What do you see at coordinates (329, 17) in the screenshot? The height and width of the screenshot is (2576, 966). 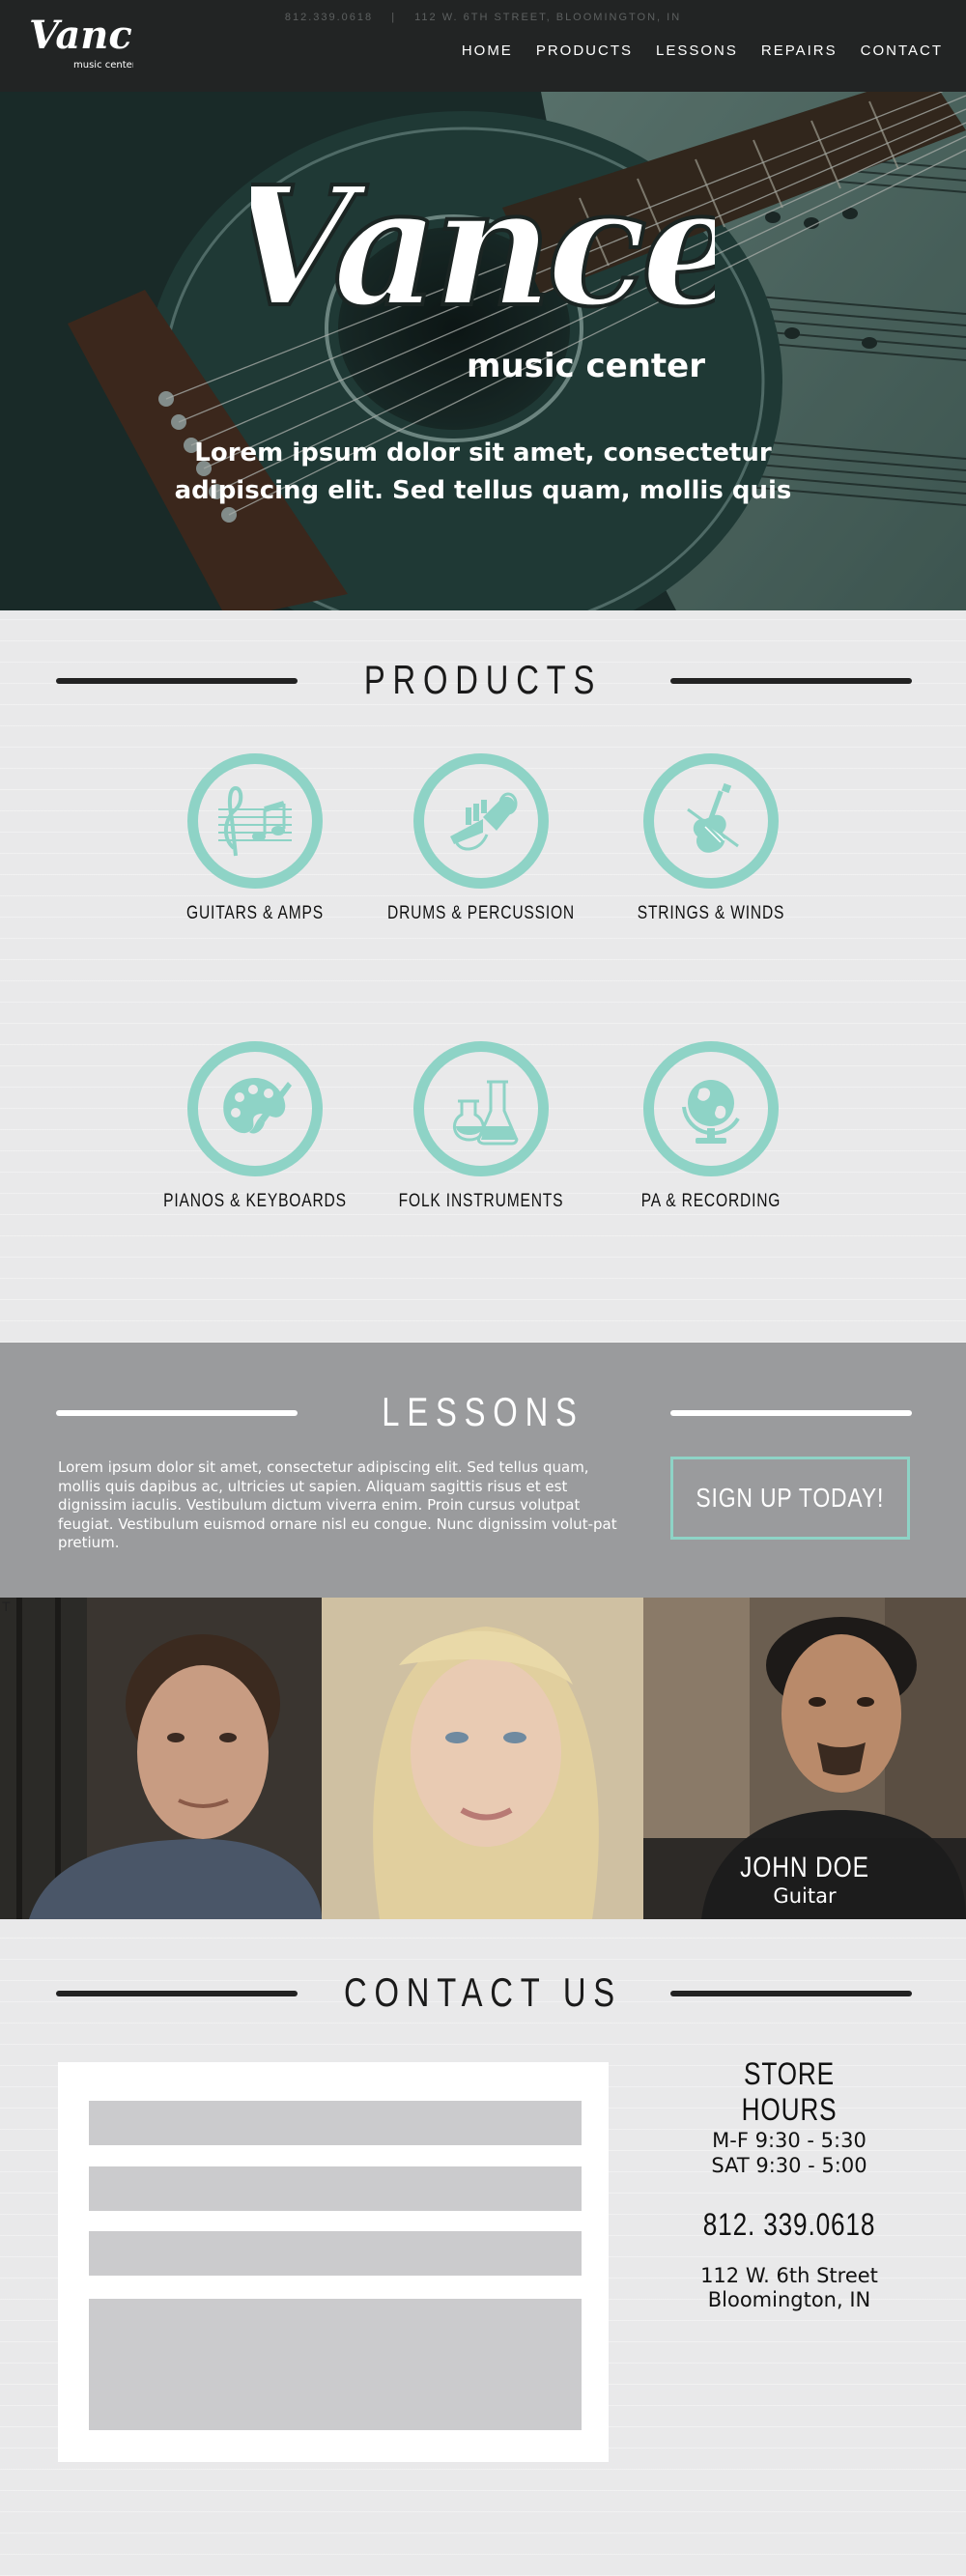 I see `top-phone: 812.339.0618` at bounding box center [329, 17].